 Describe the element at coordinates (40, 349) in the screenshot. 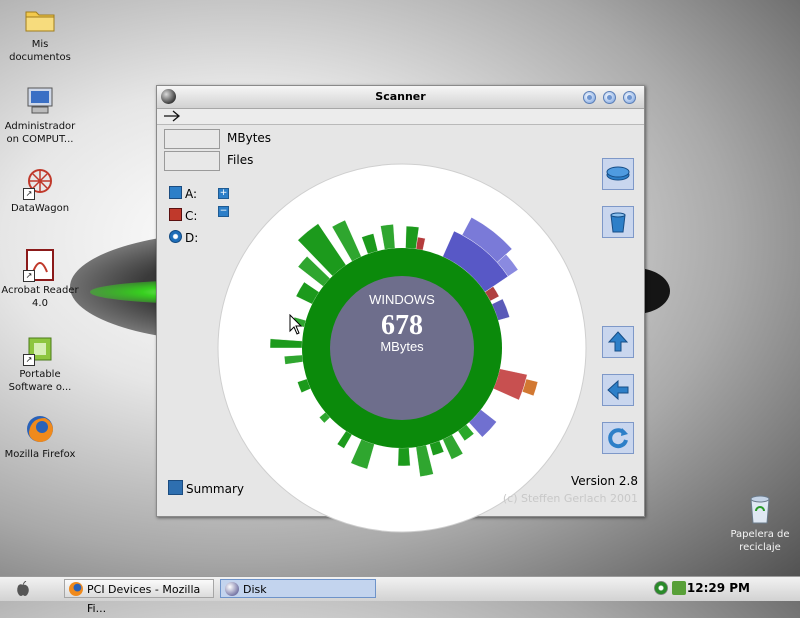

I see `portable-software-icon: ↗` at that location.